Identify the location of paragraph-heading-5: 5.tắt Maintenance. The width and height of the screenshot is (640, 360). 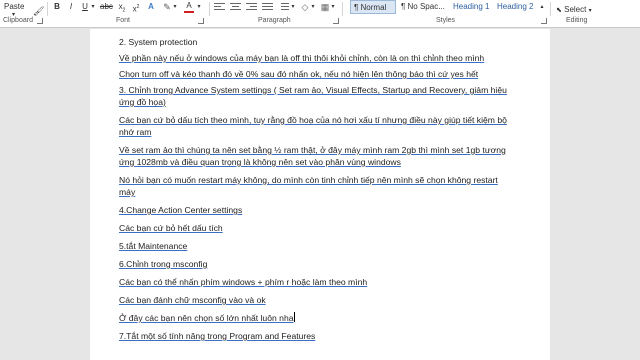
(153, 246).